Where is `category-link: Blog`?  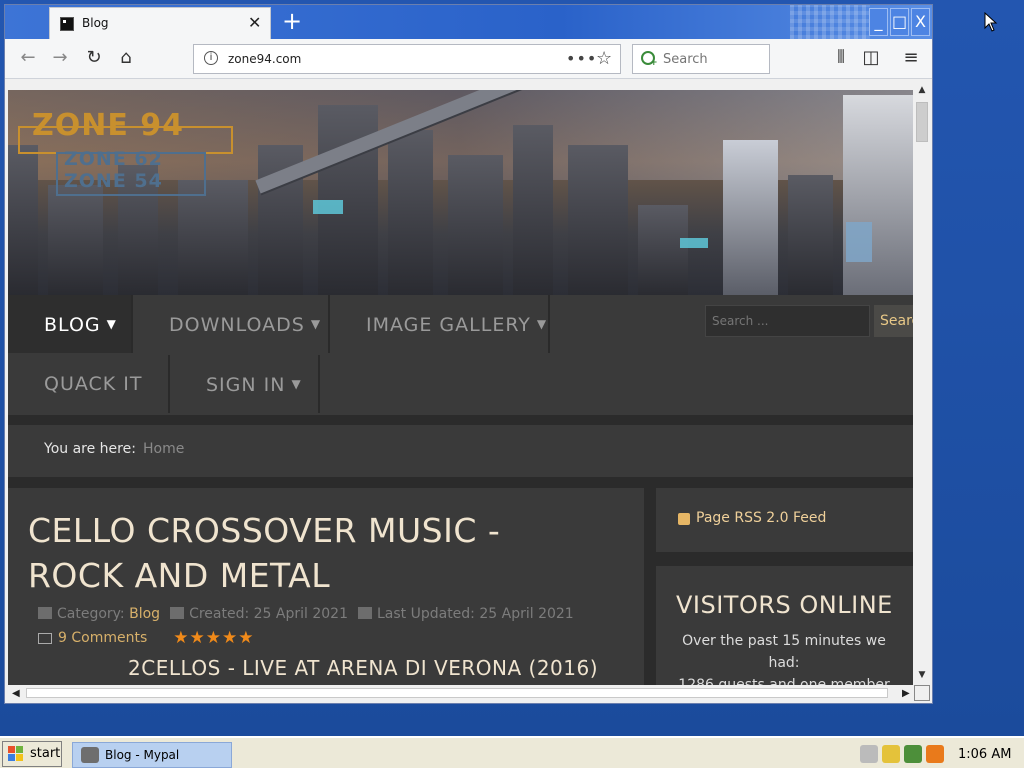 category-link: Blog is located at coordinates (144, 614).